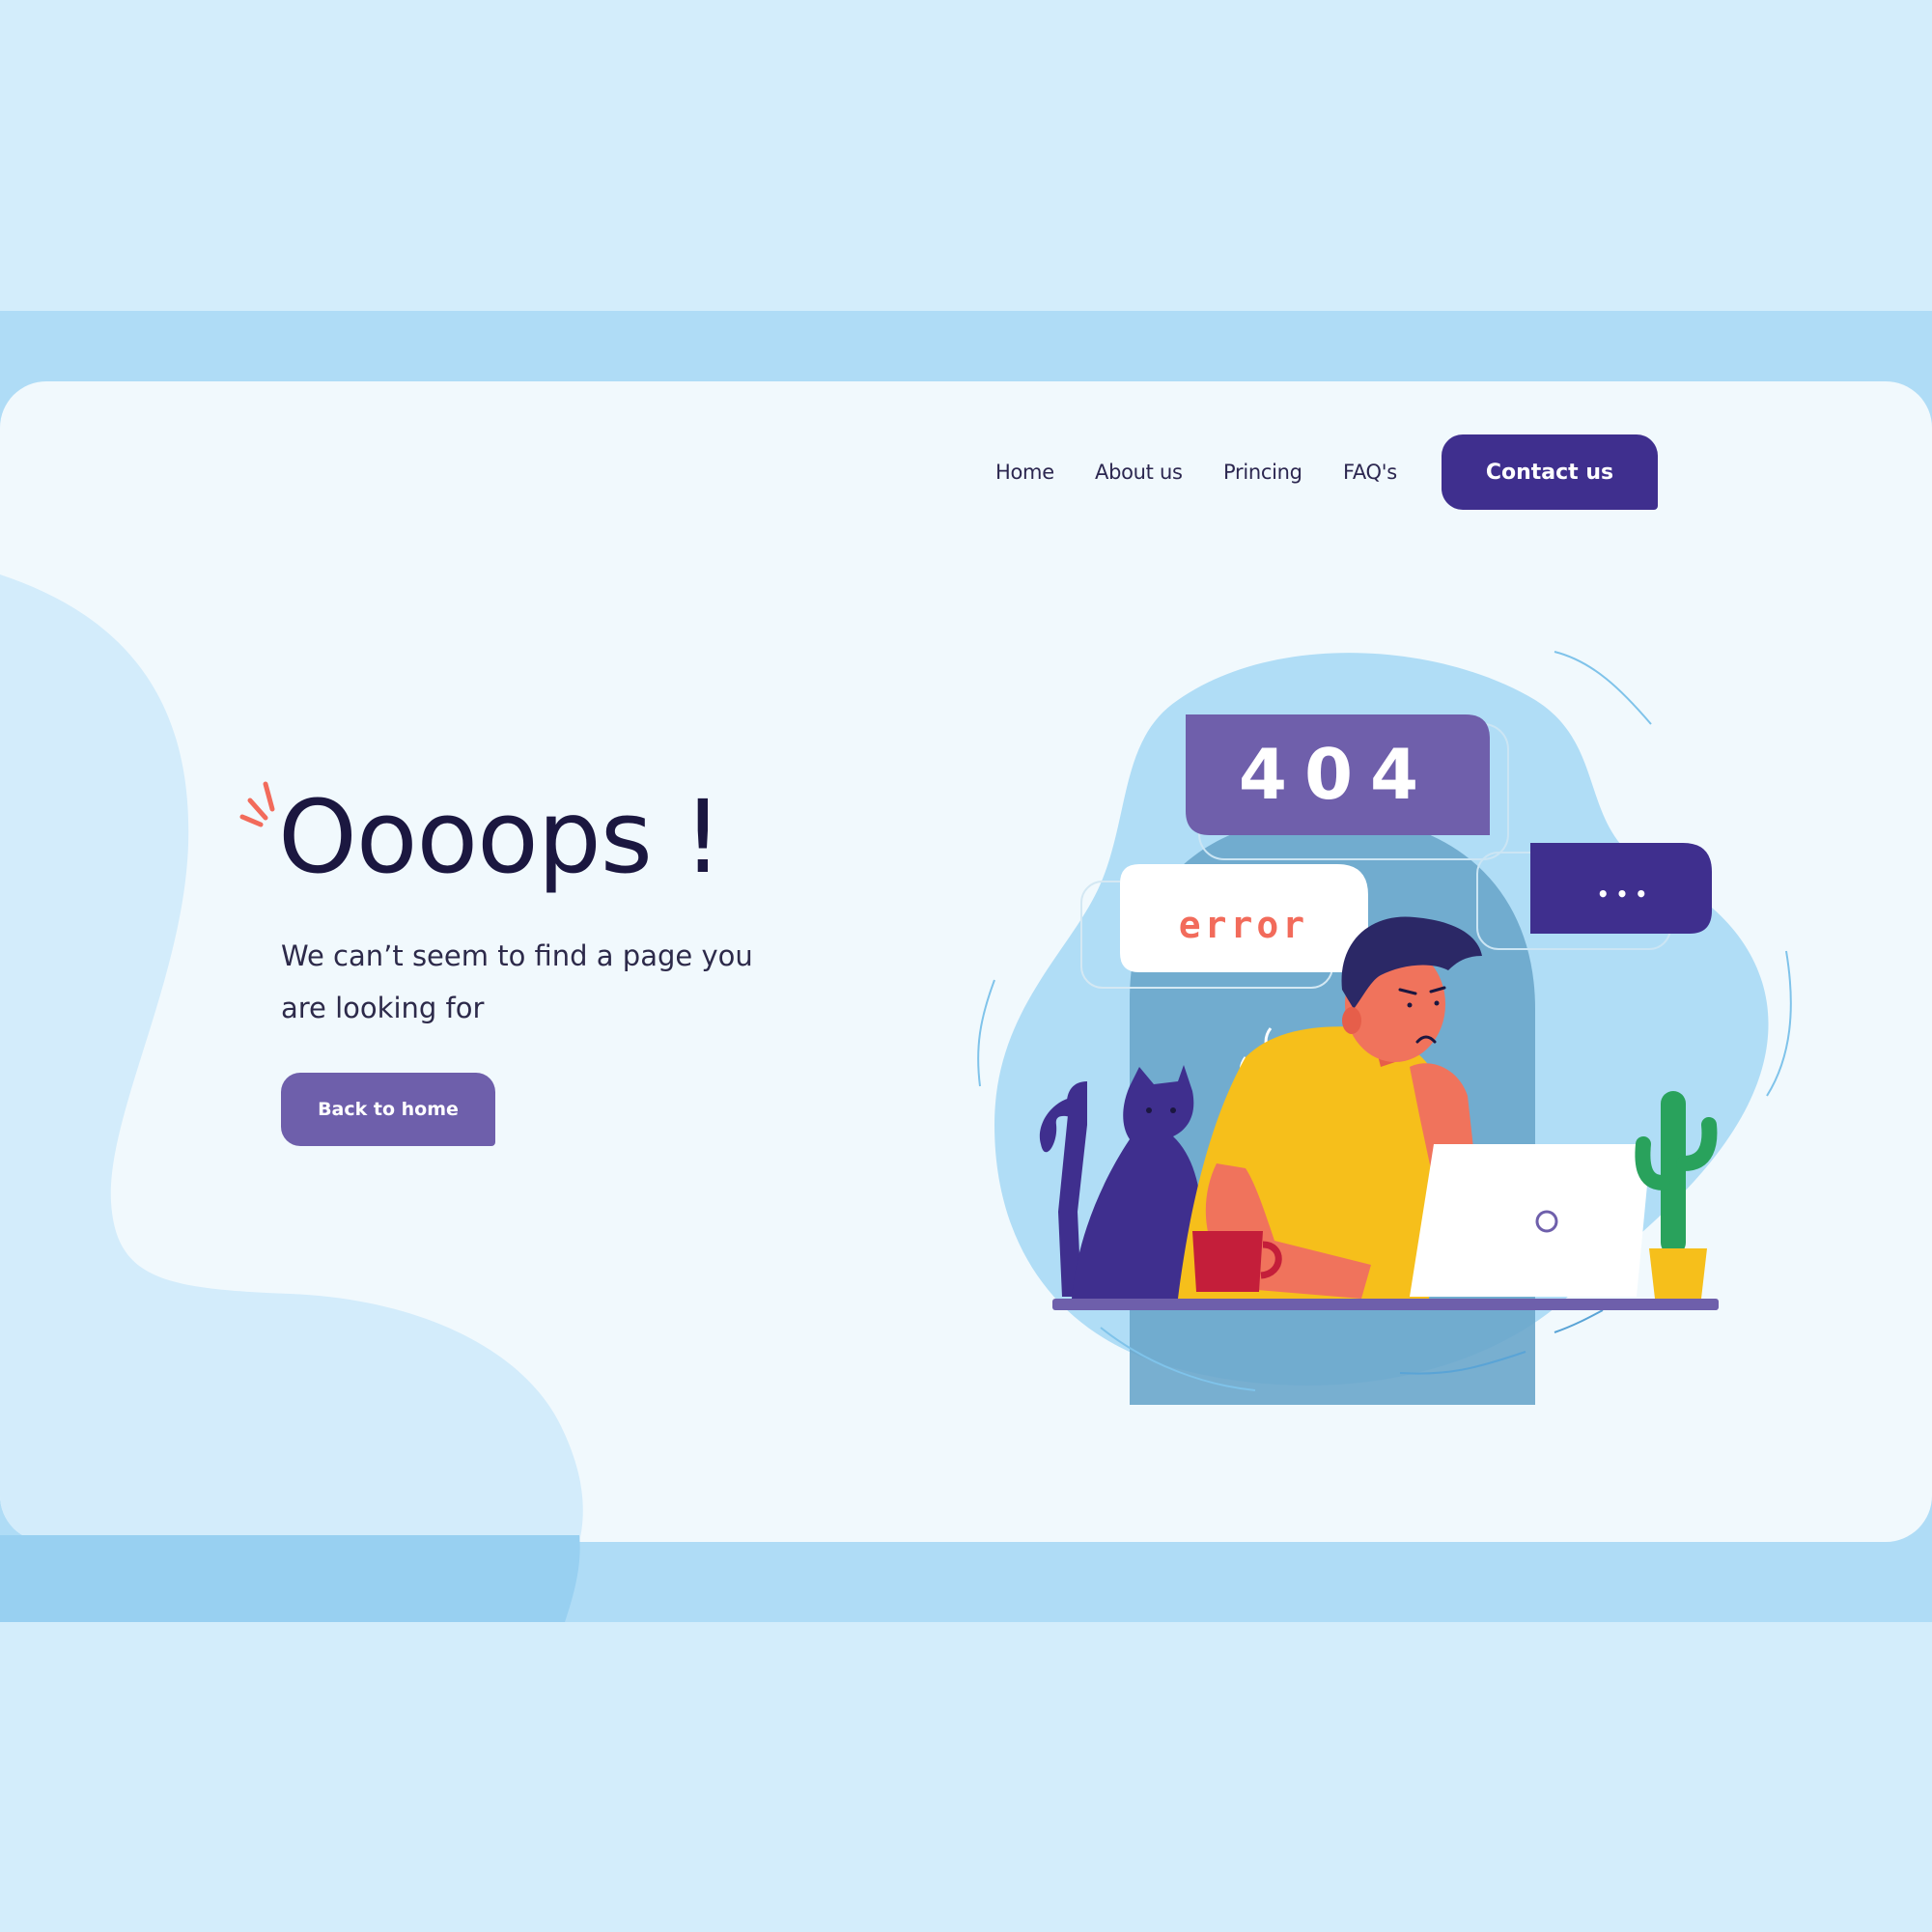  What do you see at coordinates (290, 1579) in the screenshot?
I see `background-blob-extension` at bounding box center [290, 1579].